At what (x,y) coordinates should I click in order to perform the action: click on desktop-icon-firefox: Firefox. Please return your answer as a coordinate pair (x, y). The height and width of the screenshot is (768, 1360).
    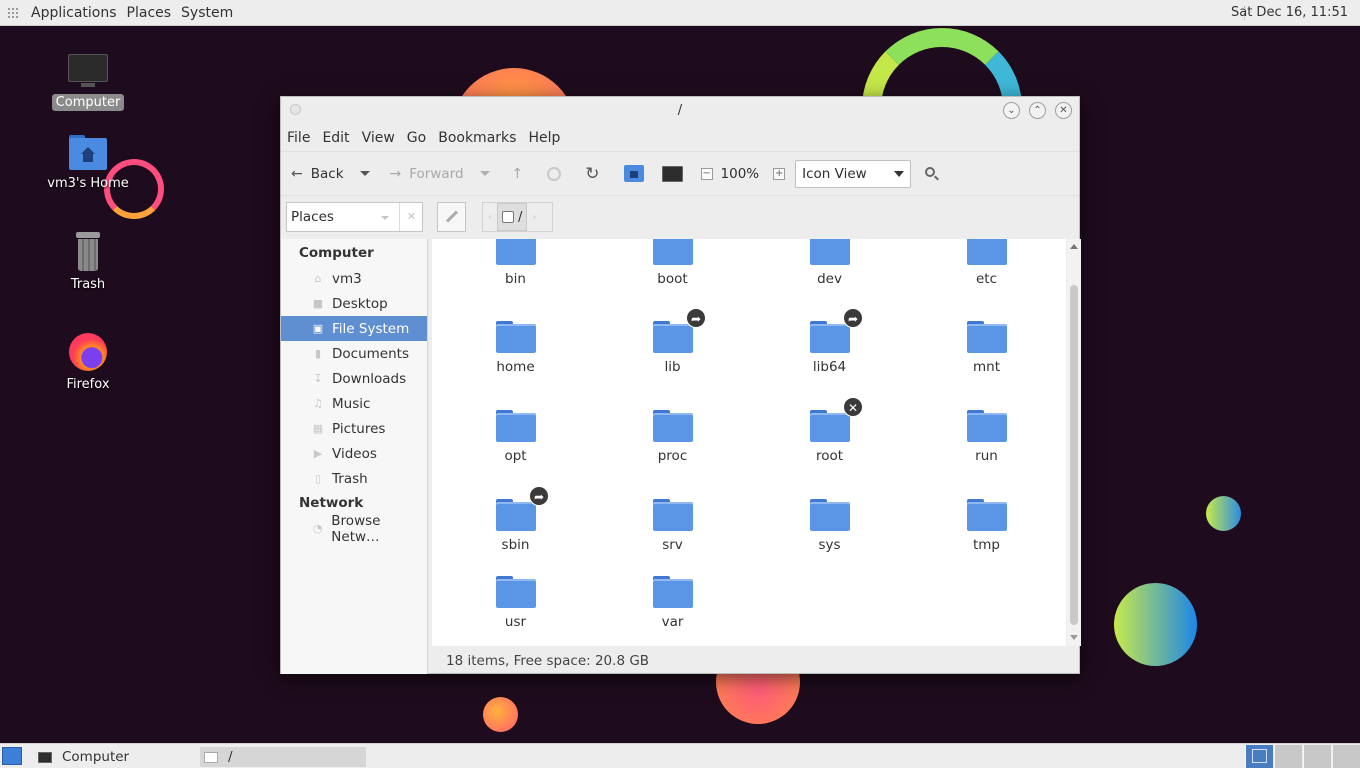
    Looking at the image, I should click on (88, 362).